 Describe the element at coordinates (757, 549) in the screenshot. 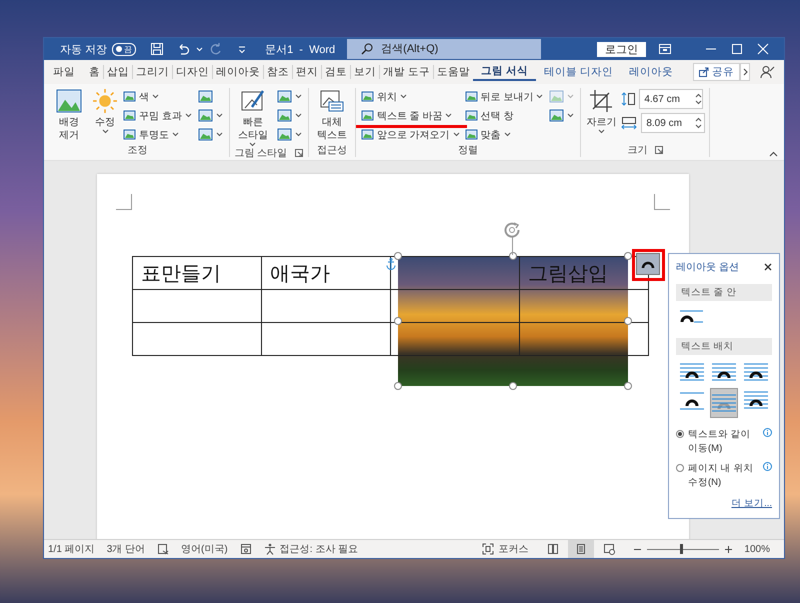

I see `zoom-level: 100%` at that location.